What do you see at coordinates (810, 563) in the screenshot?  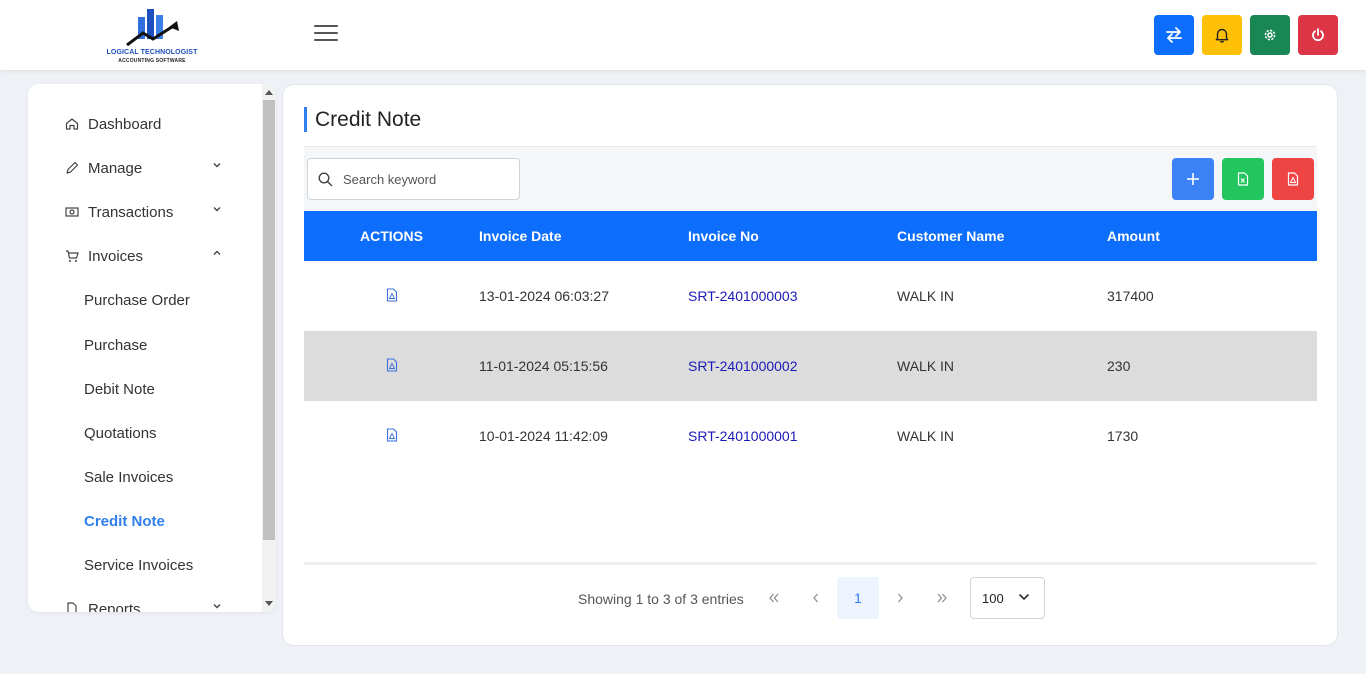 I see `table-footer-divider` at bounding box center [810, 563].